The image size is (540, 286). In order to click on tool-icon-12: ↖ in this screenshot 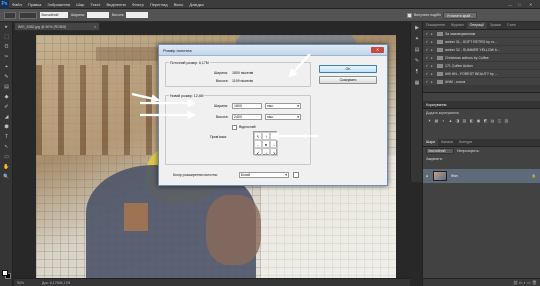, I will do `click(6, 147)`.